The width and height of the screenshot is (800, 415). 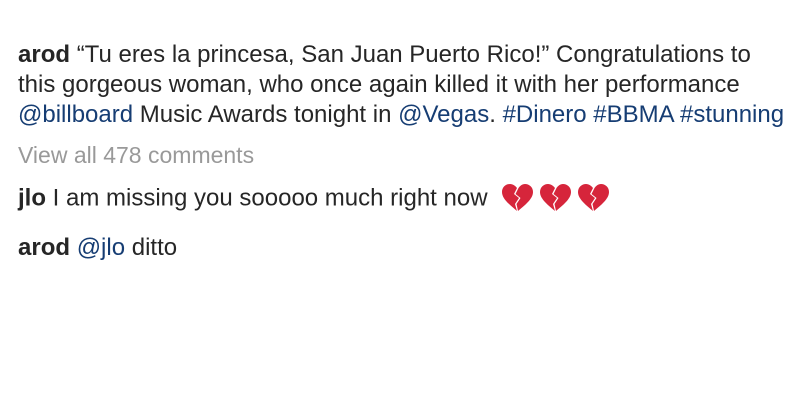 I want to click on mention-jlo-link: @jlo, so click(x=101, y=247).